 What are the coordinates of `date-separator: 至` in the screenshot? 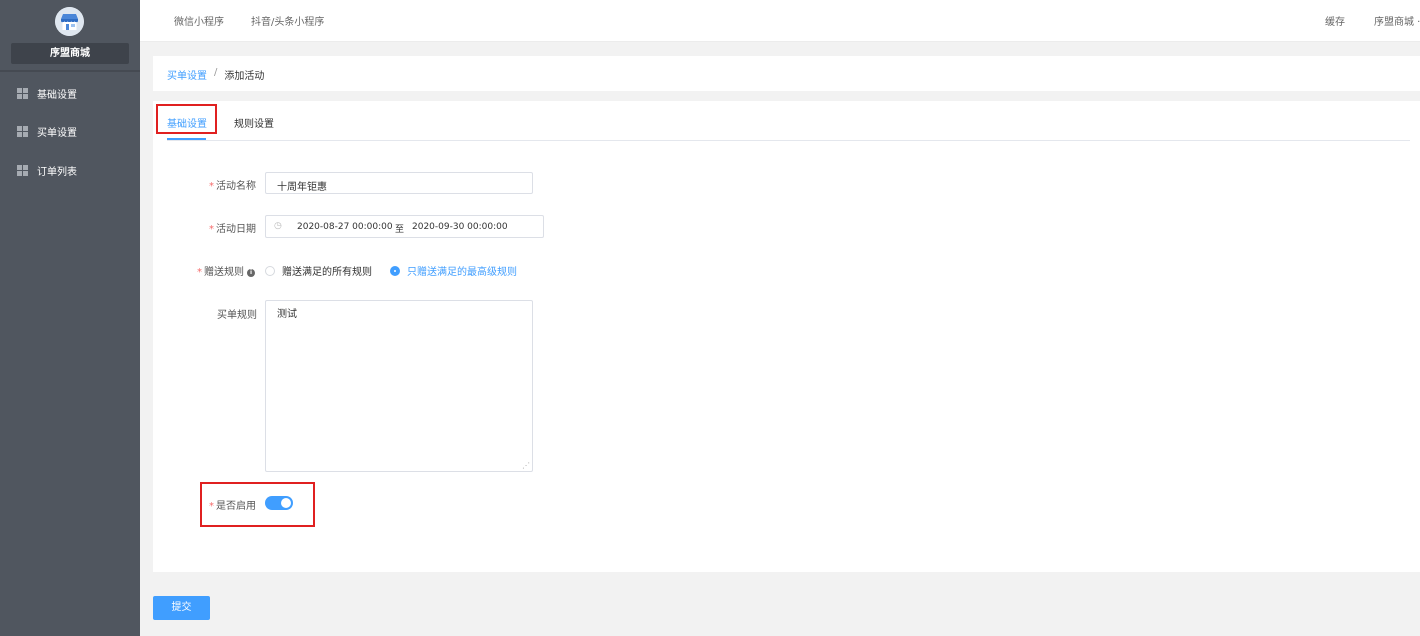 It's located at (400, 230).